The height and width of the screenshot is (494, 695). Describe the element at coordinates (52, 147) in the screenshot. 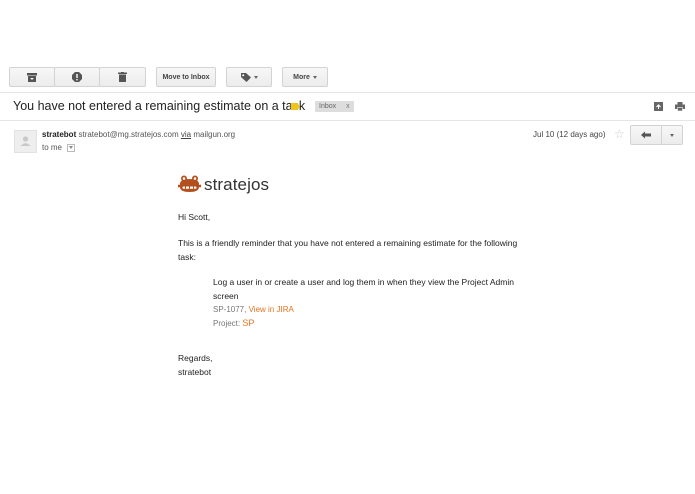

I see `recipient-text: to me` at that location.